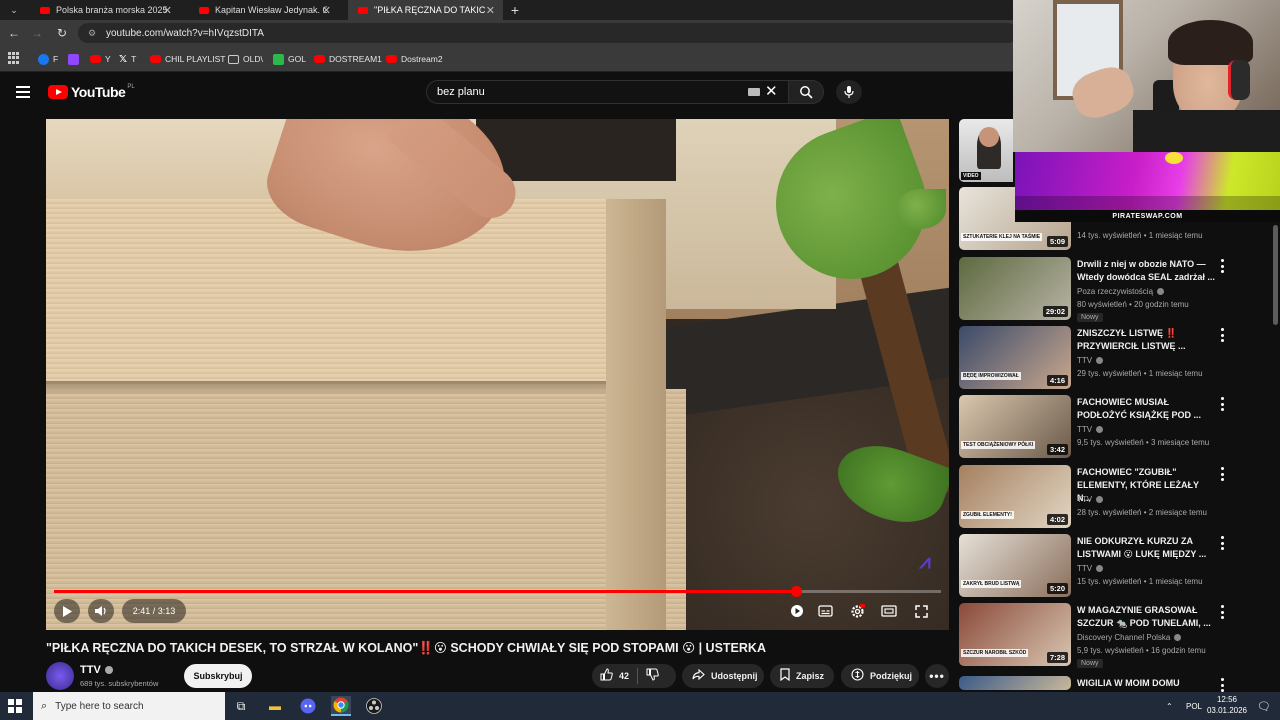 The height and width of the screenshot is (720, 1280). What do you see at coordinates (414, 59) in the screenshot?
I see `bookmark-item: Dostream2` at bounding box center [414, 59].